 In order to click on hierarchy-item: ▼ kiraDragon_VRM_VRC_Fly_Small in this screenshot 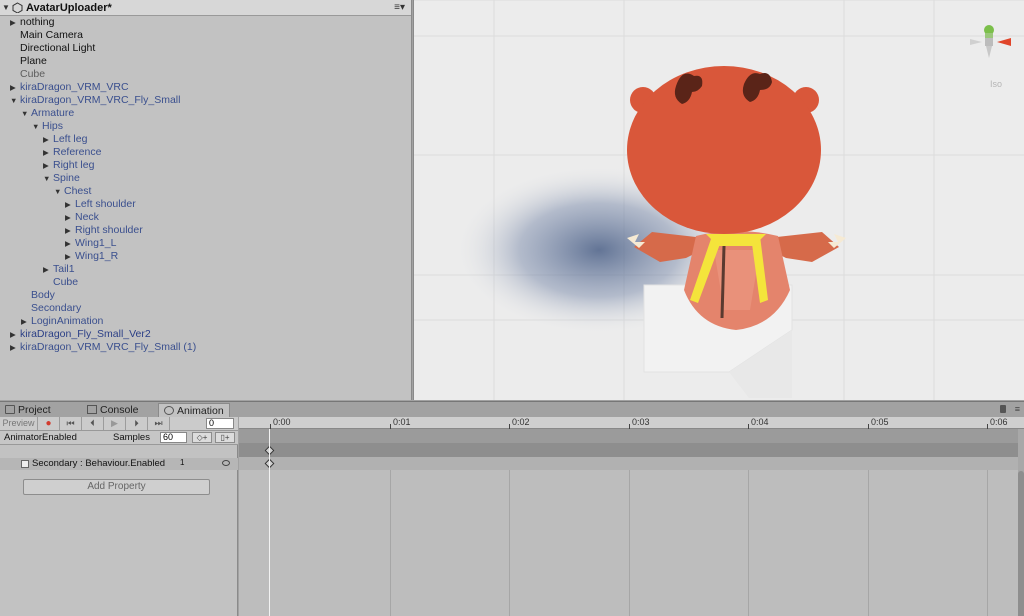, I will do `click(95, 100)`.